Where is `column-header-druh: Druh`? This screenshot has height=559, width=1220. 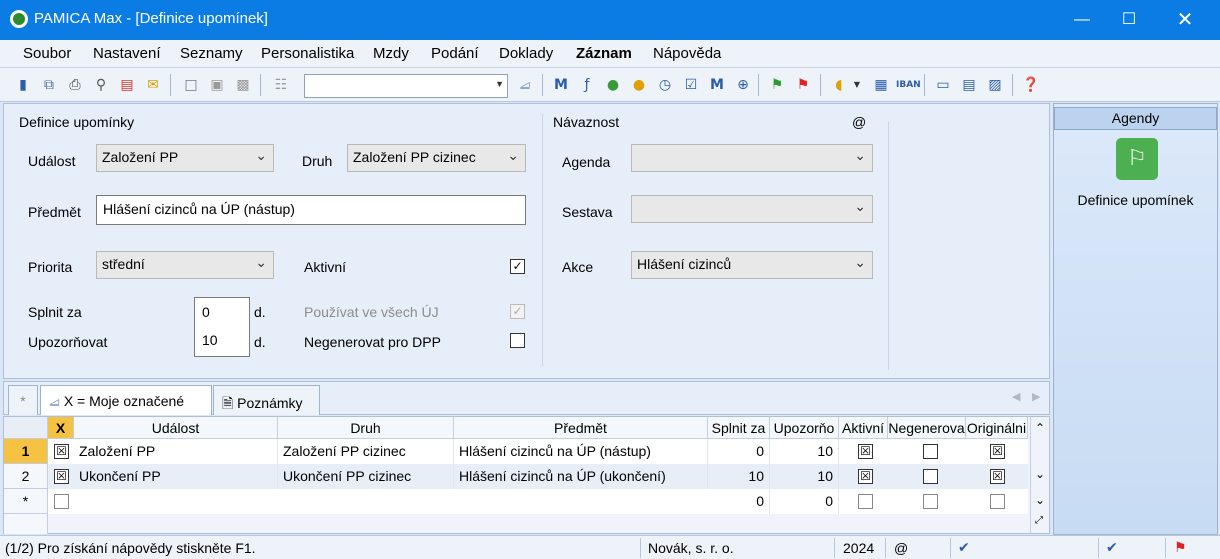
column-header-druh: Druh is located at coordinates (366, 428).